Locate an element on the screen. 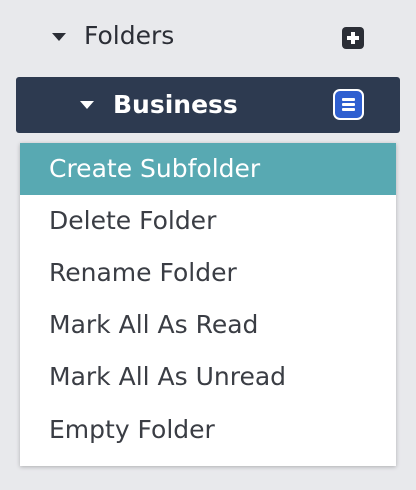 The image size is (416, 490). menu-item-mark-all-unread: Mark All As Unread is located at coordinates (208, 377).